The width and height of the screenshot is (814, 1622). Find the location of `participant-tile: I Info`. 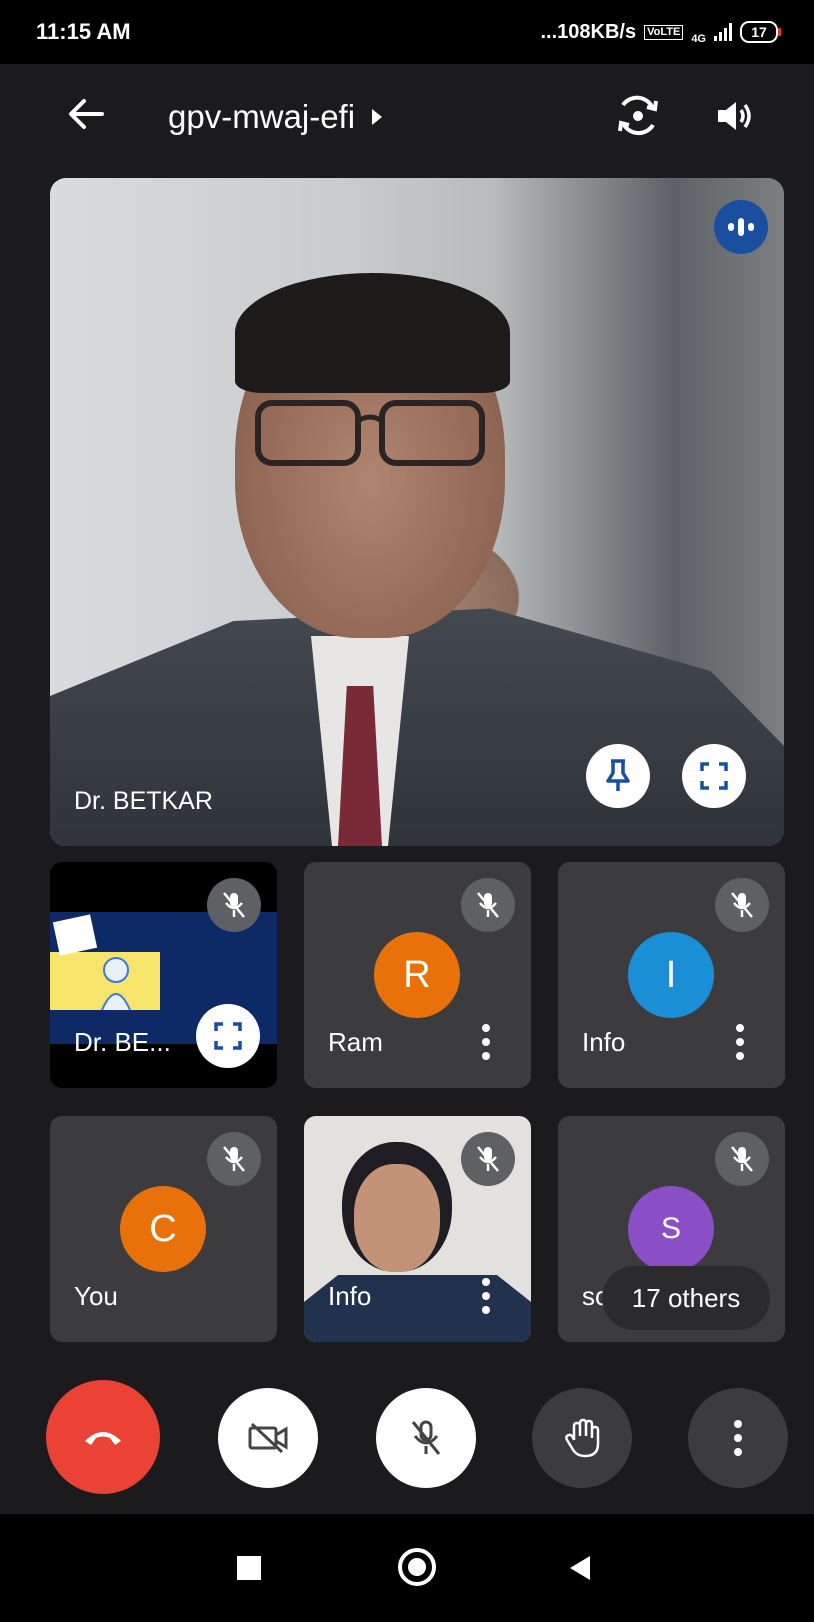

participant-tile: I Info is located at coordinates (671, 975).